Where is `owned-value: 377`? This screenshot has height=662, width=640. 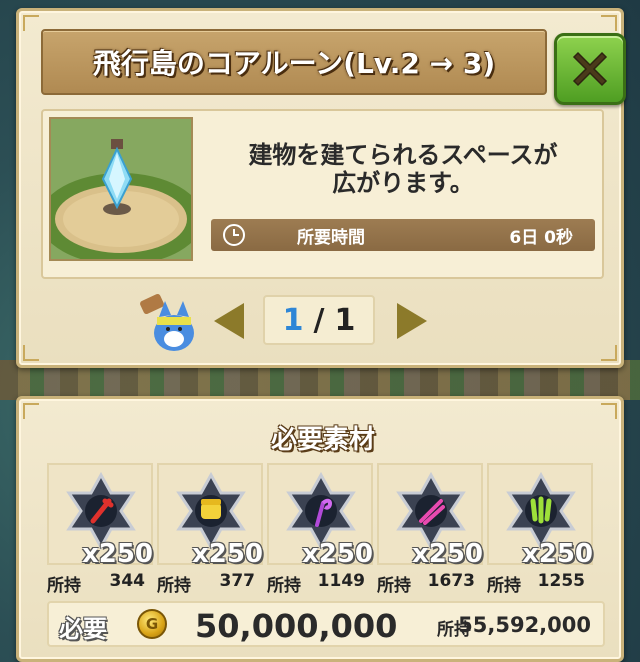
owned-value: 377 is located at coordinates (237, 581).